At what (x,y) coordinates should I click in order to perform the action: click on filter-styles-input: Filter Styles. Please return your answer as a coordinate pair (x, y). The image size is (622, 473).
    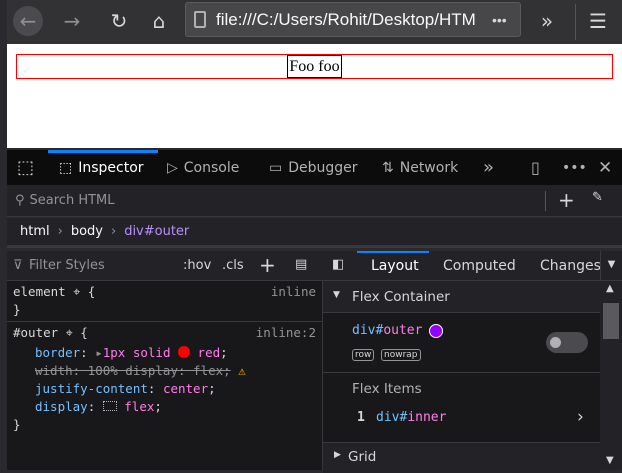
    Looking at the image, I should click on (67, 265).